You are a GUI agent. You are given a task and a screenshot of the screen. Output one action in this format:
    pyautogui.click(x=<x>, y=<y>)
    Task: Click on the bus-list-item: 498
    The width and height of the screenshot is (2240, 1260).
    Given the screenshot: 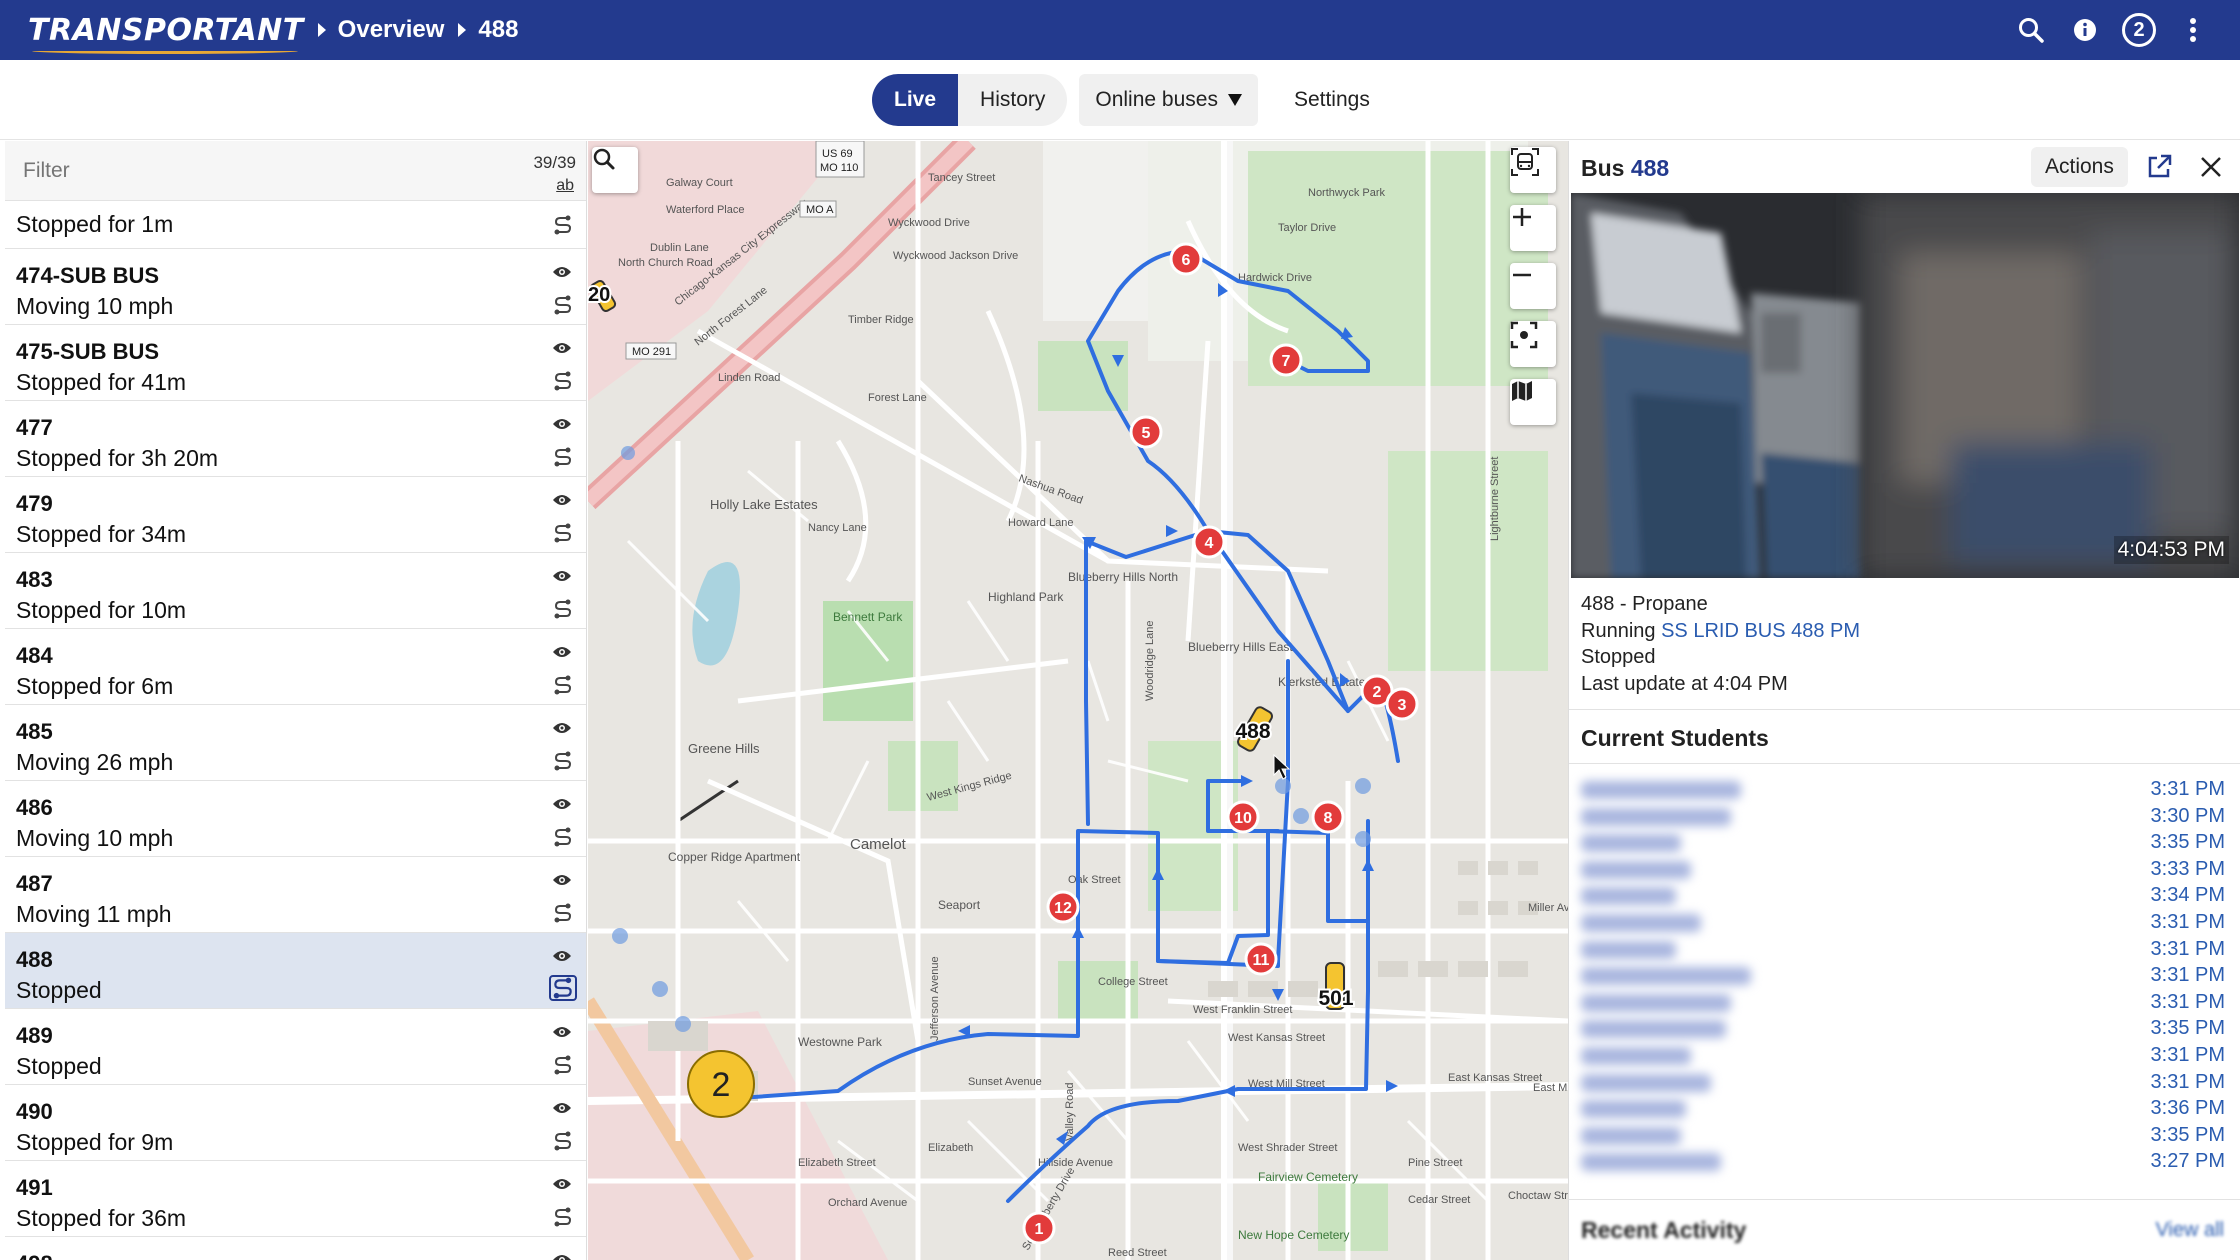 What is the action you would take?
    pyautogui.click(x=295, y=1248)
    